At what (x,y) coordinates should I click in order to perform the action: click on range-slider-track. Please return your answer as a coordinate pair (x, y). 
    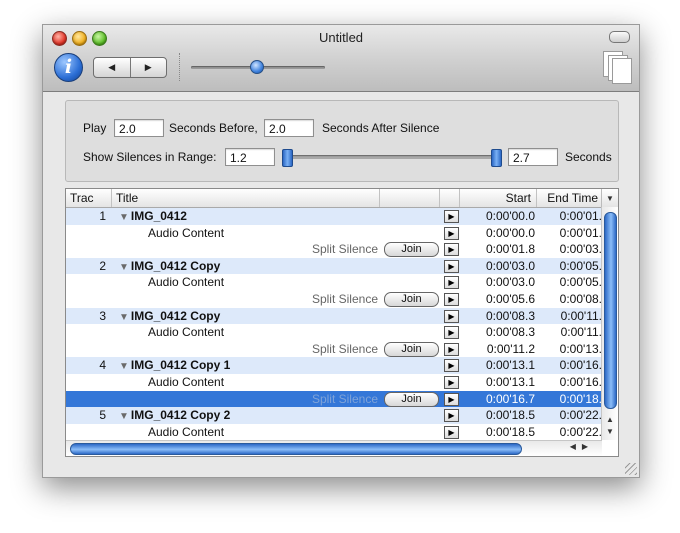
    Looking at the image, I should click on (395, 157).